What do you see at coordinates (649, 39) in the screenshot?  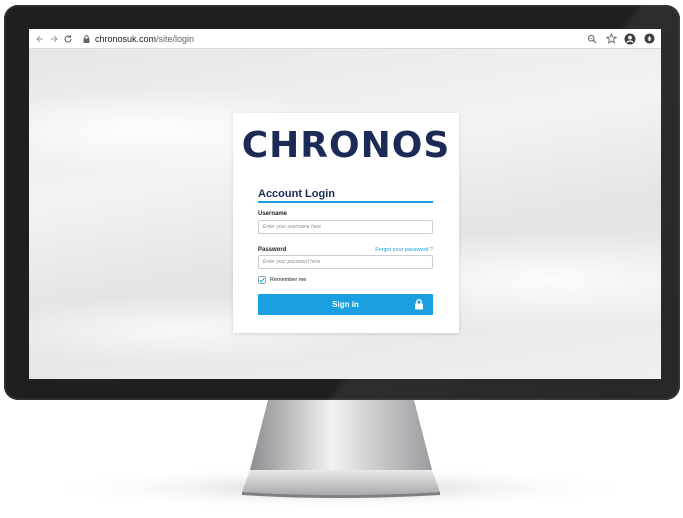 I see `extension-icon` at bounding box center [649, 39].